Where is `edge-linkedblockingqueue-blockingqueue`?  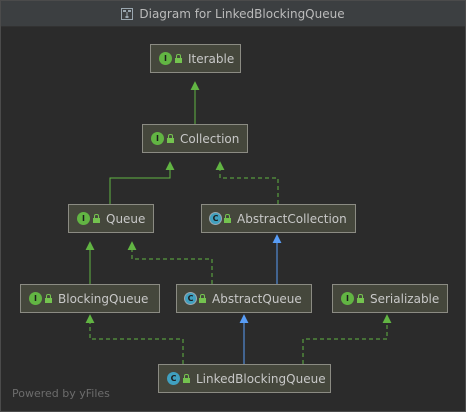
edge-linkedblockingqueue-blockingqueue is located at coordinates (134, 339).